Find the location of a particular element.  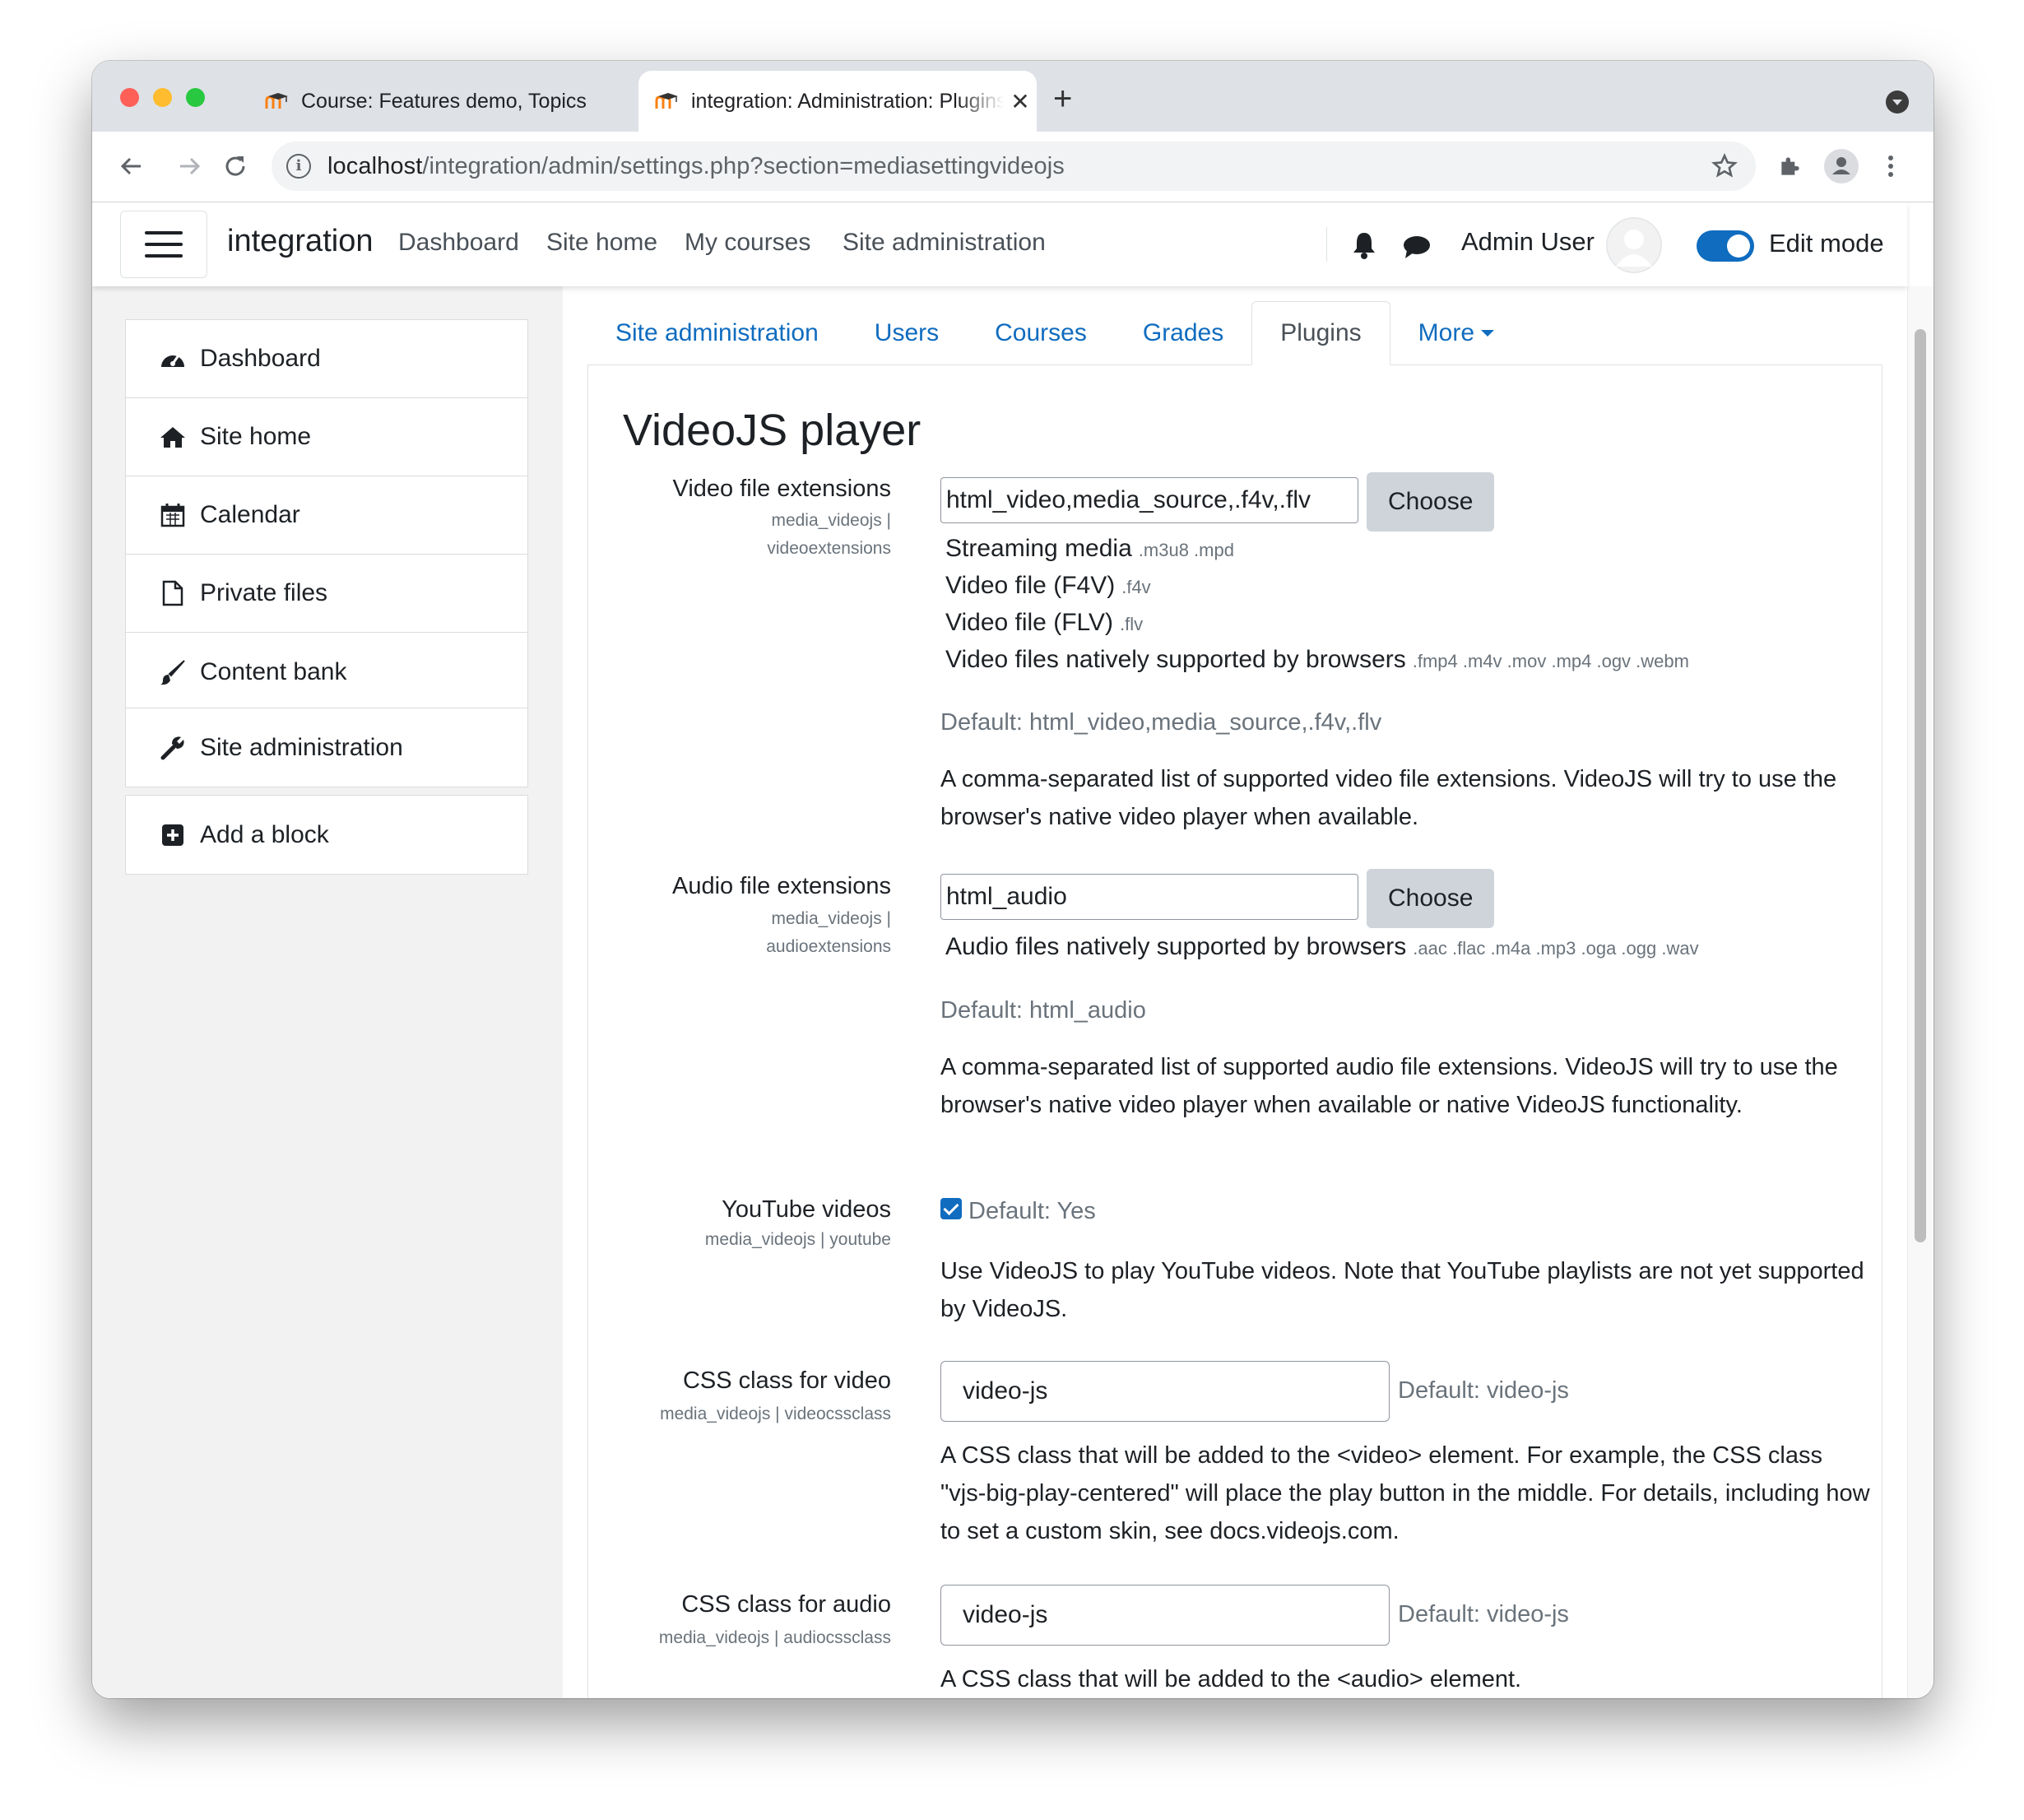

page-scrollbar is located at coordinates (1920, 992).